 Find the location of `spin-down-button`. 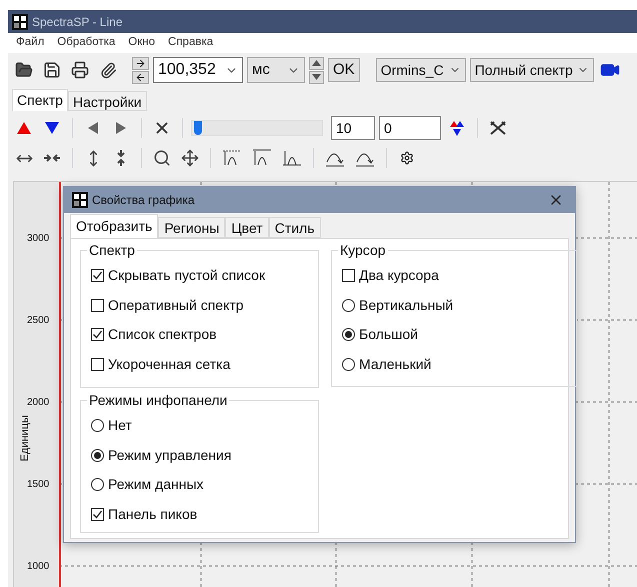

spin-down-button is located at coordinates (316, 77).